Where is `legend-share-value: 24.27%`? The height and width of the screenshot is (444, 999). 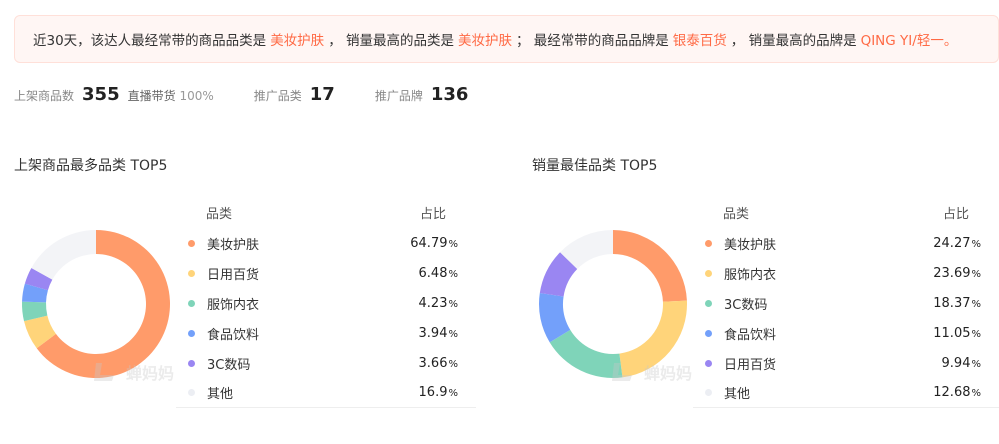
legend-share-value: 24.27% is located at coordinates (957, 243).